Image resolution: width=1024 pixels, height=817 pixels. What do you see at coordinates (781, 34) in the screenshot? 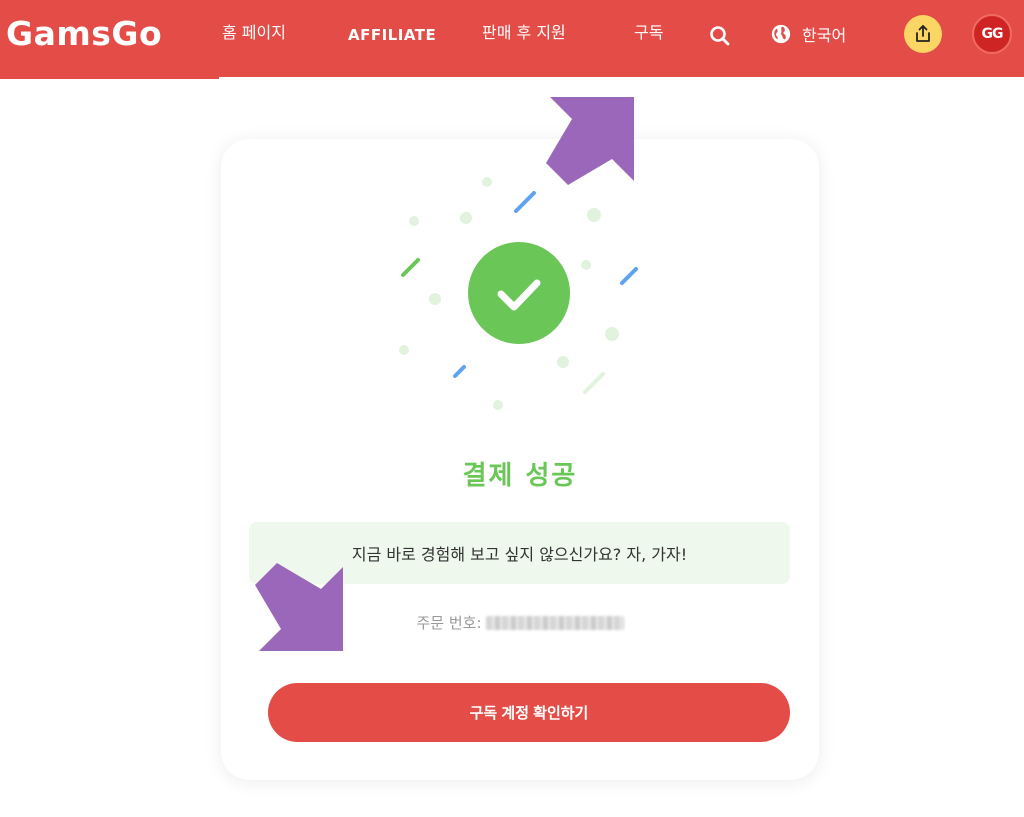
I see `globe-icon` at bounding box center [781, 34].